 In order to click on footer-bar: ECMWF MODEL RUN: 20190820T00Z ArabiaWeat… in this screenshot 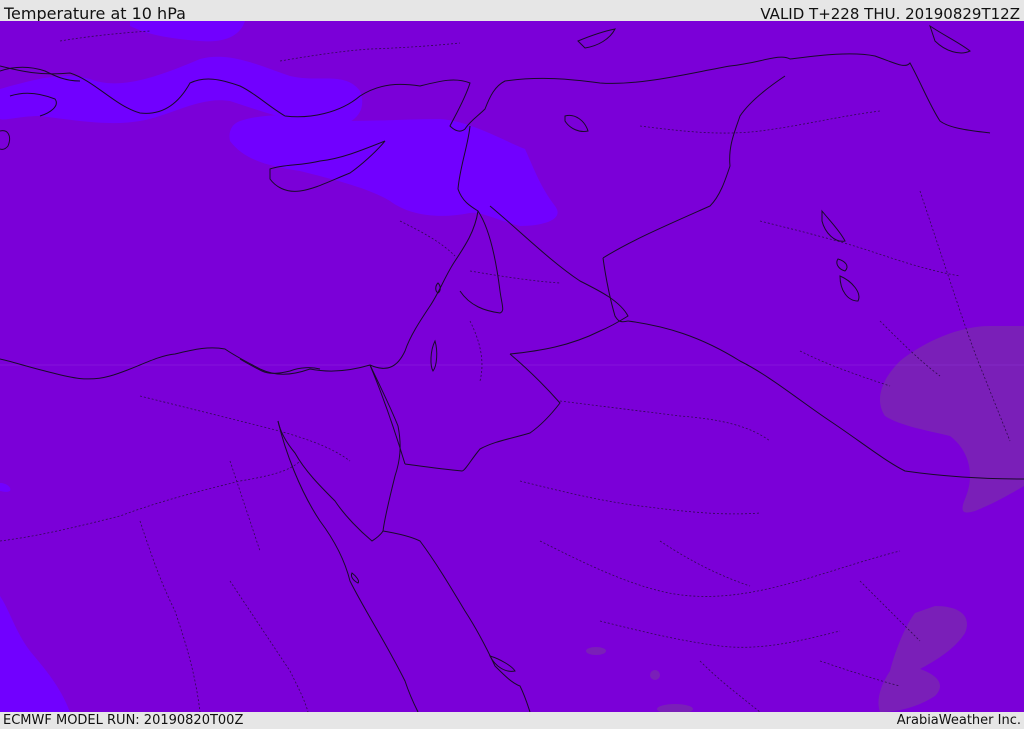, I will do `click(512, 720)`.